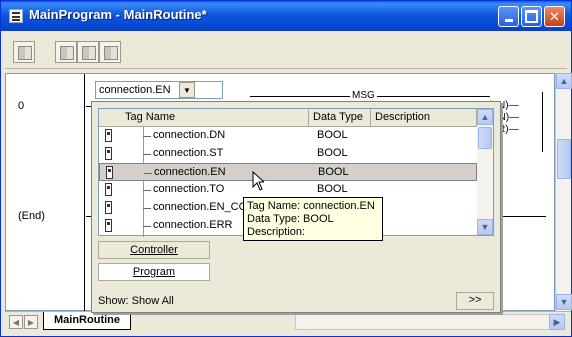  I want to click on chevron-down-icon: ▼, so click(187, 90).